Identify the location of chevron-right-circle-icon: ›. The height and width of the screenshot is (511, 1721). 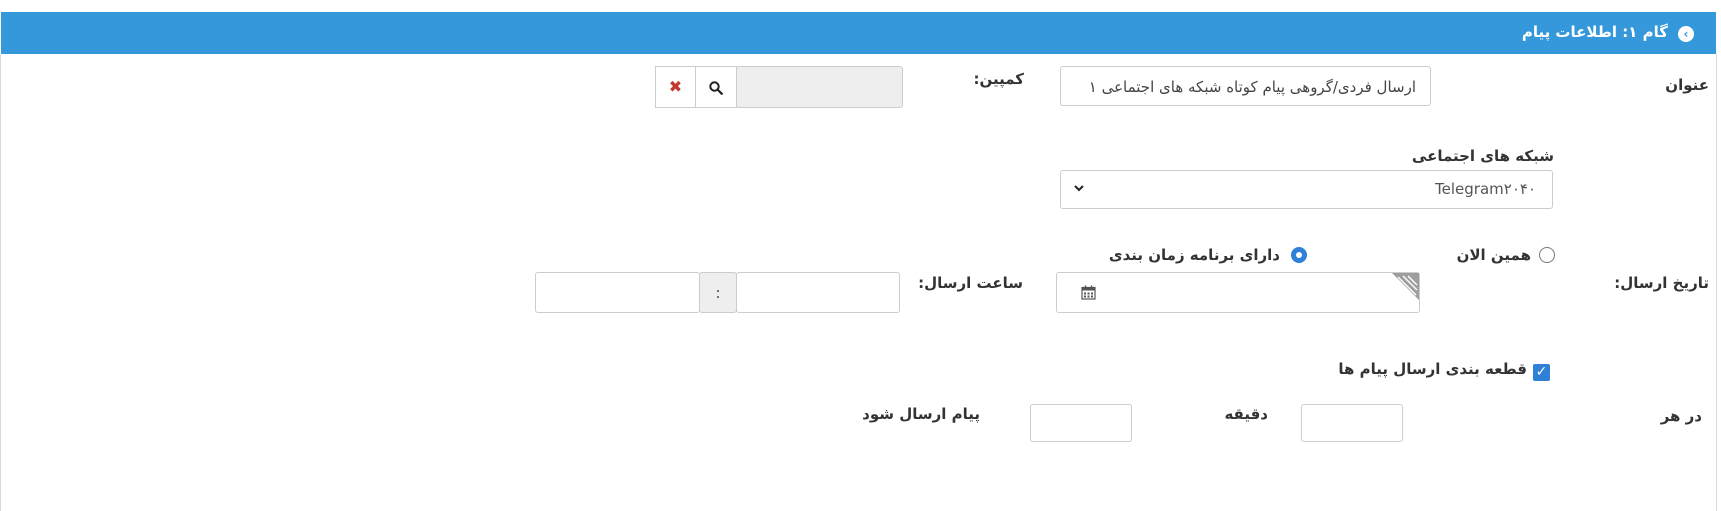
(1686, 34).